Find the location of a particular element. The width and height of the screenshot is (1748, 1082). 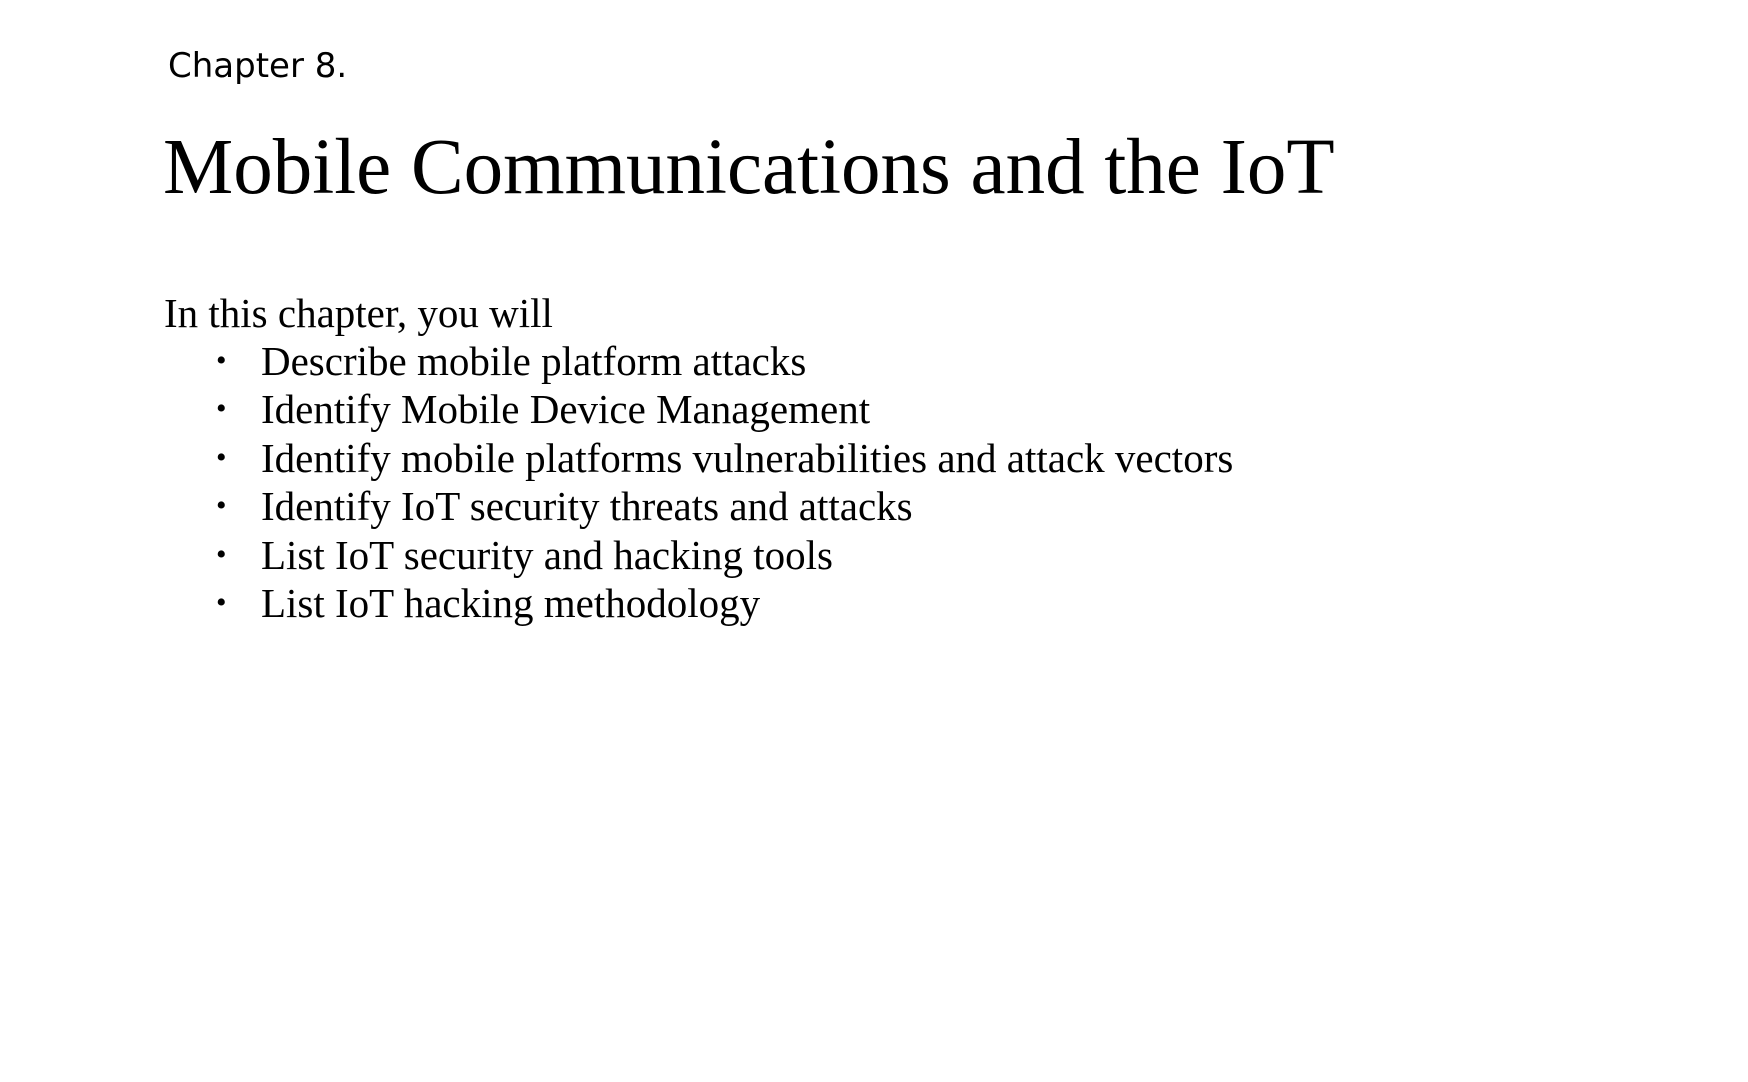

objective-text: Describe mobile platform attacks is located at coordinates (534, 361).